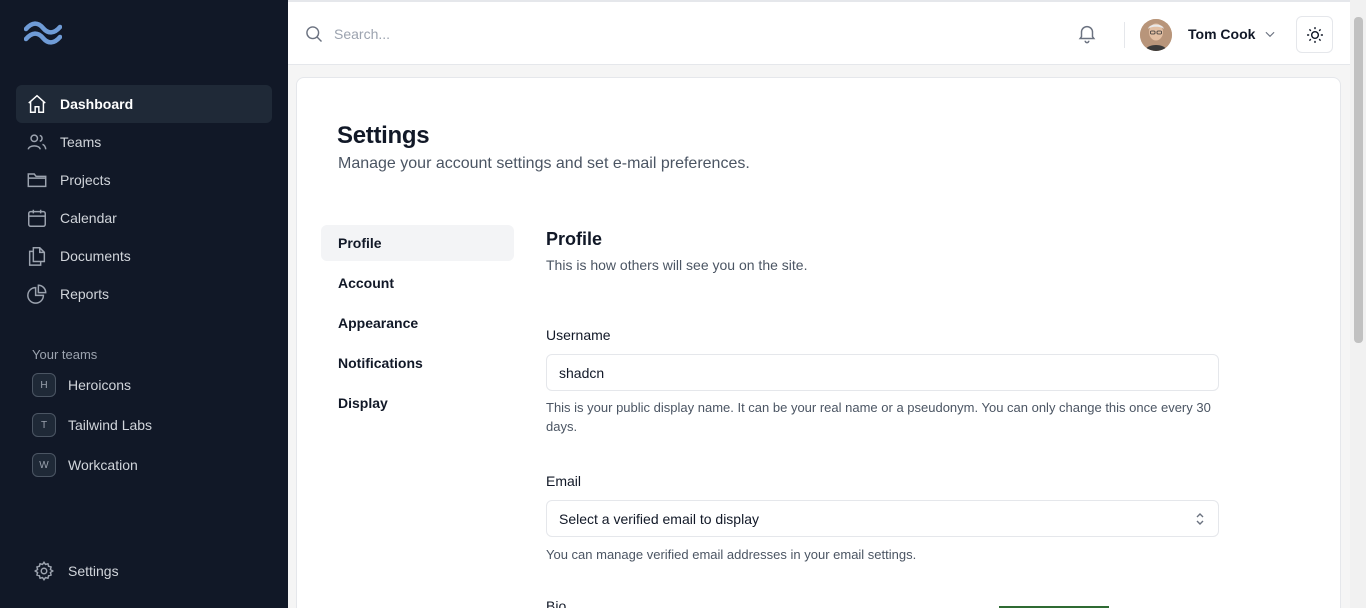  Describe the element at coordinates (1358, 180) in the screenshot. I see `scrollbar-thumb` at that location.